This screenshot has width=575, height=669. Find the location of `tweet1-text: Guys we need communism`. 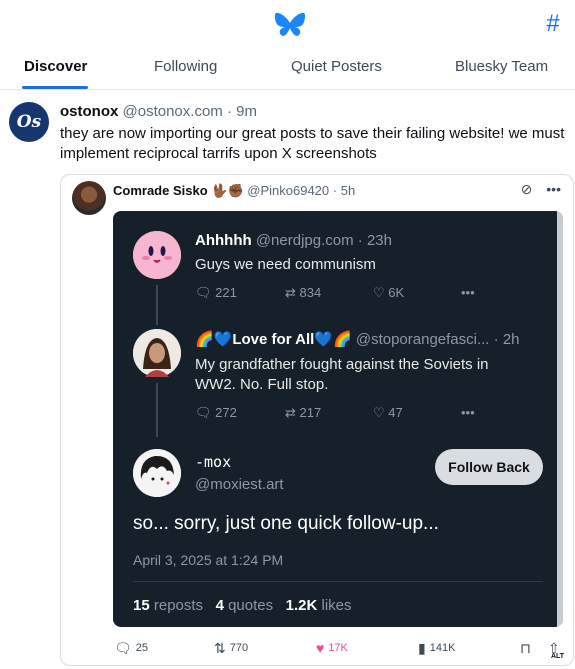

tweet1-text: Guys we need communism is located at coordinates (285, 264).